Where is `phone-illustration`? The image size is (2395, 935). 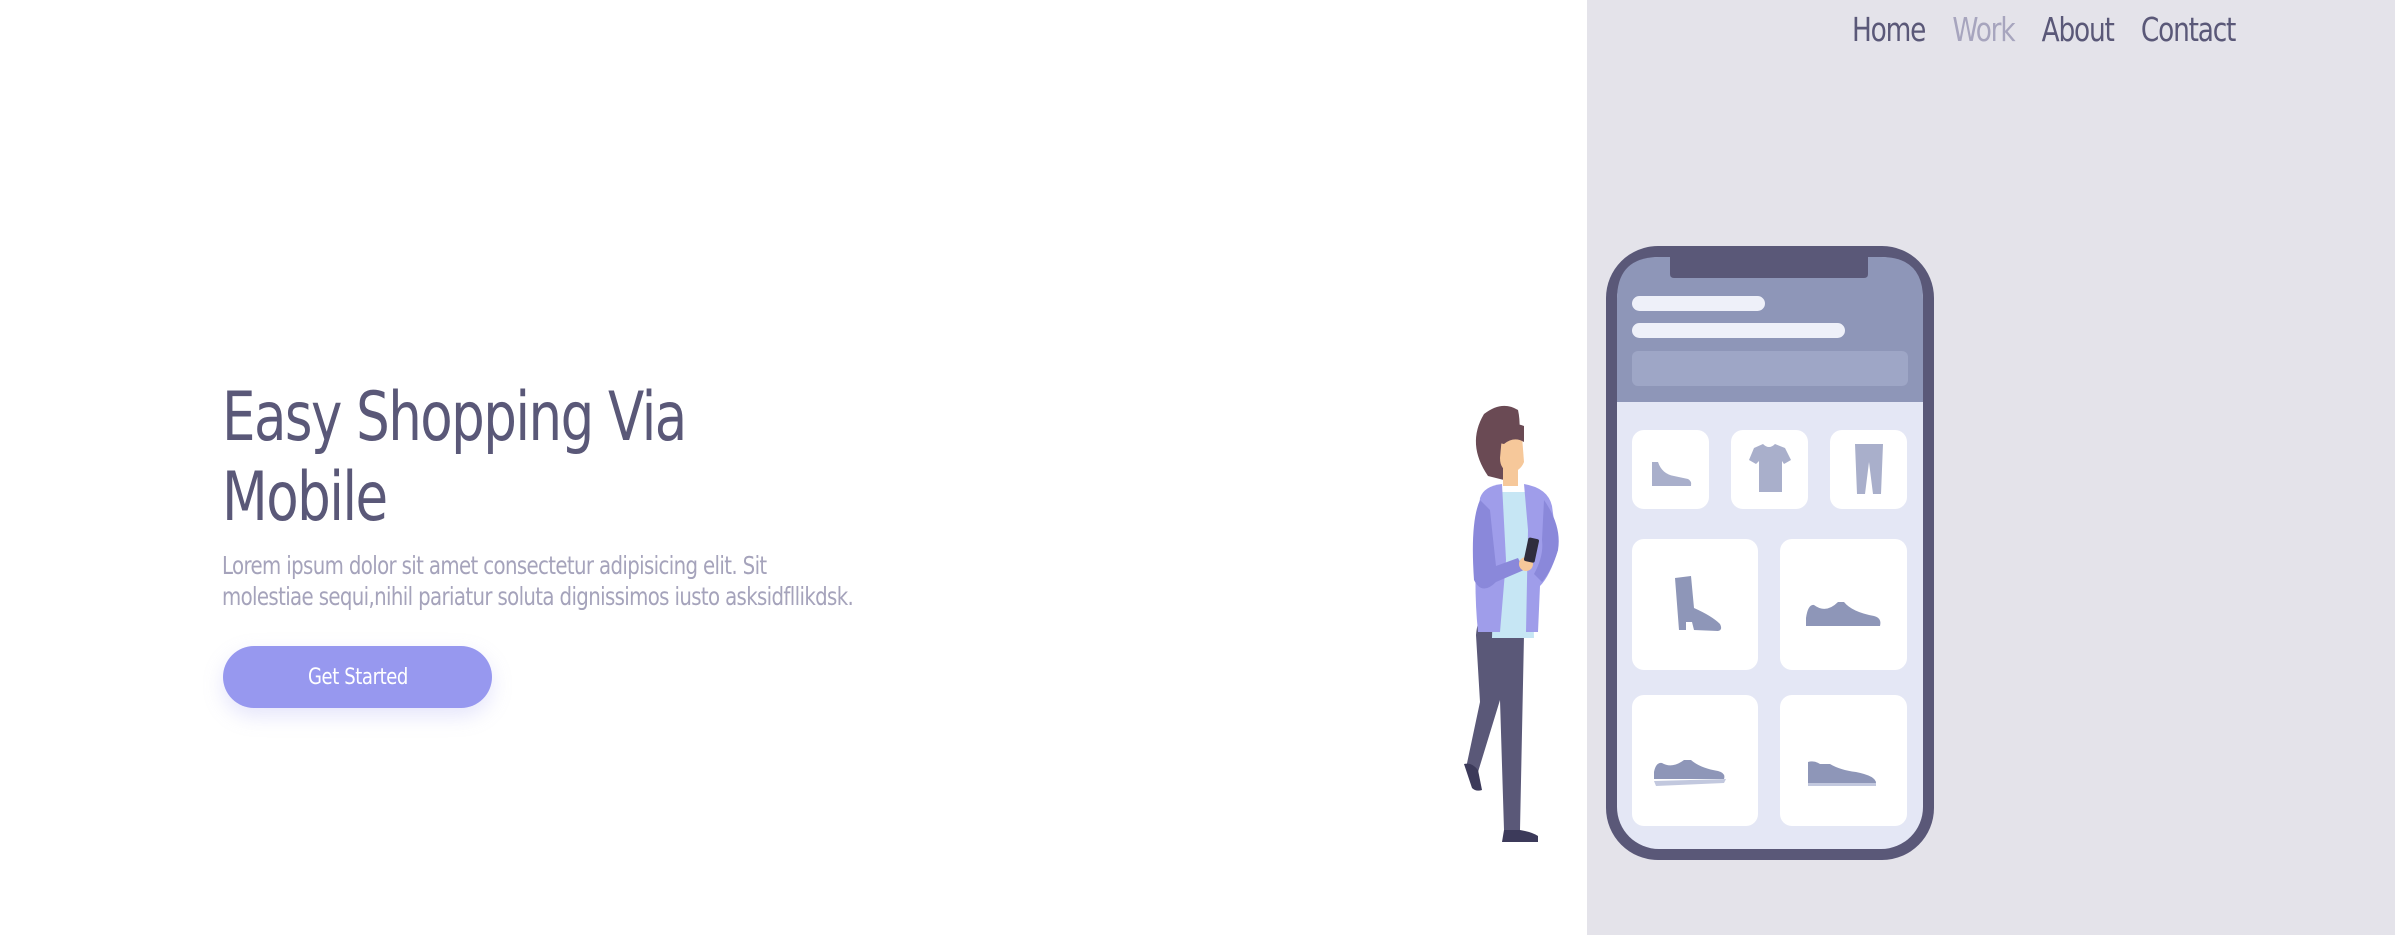 phone-illustration is located at coordinates (1770, 553).